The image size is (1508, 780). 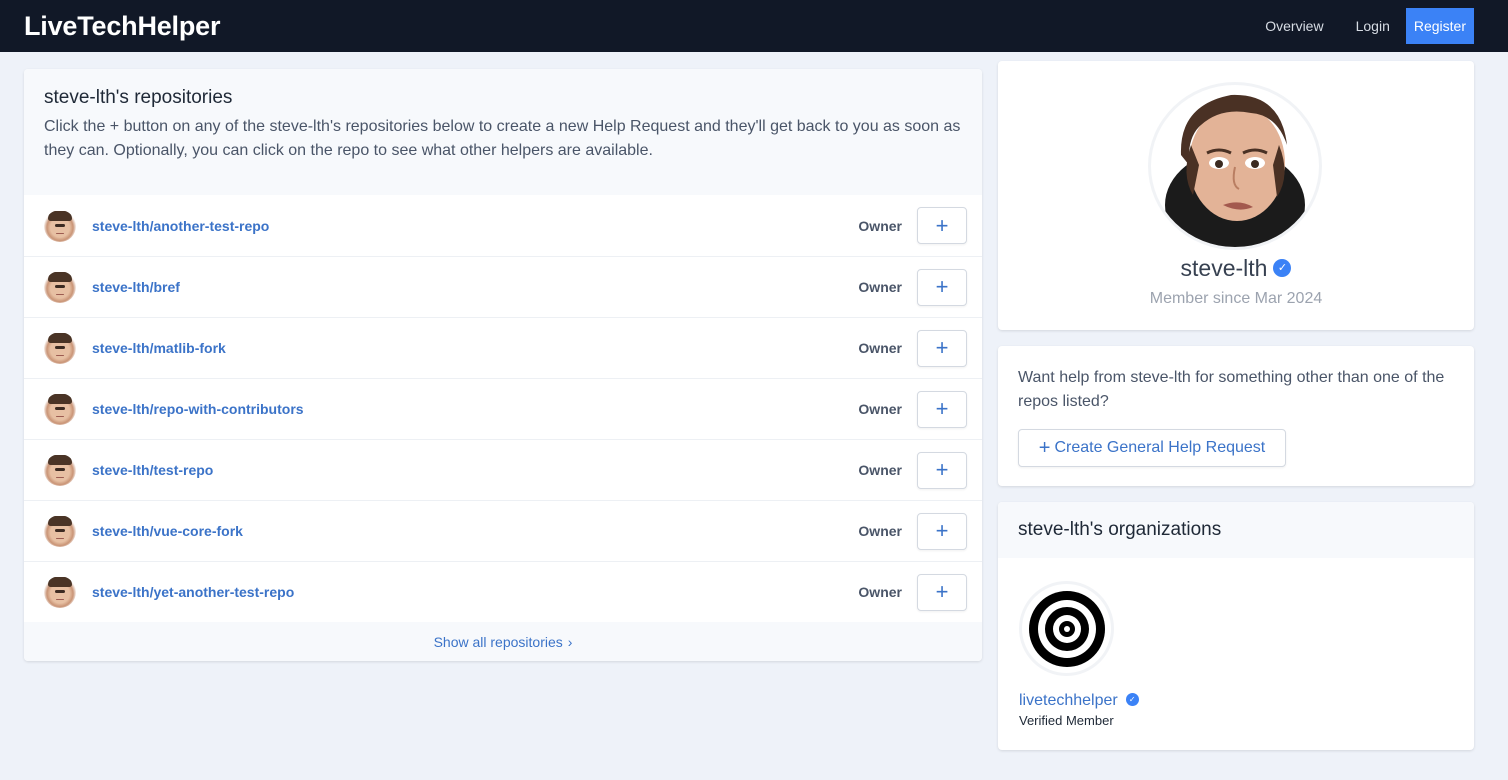 I want to click on repositories-title: steve-lth's repositories, so click(x=138, y=97).